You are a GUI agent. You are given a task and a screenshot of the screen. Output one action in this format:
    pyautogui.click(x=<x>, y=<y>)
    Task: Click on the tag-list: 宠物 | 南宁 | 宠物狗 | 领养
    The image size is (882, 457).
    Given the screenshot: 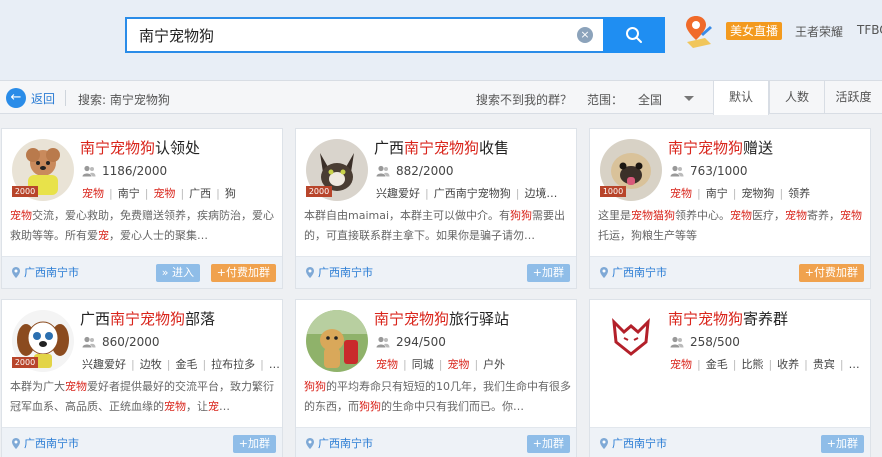 What is the action you would take?
    pyautogui.click(x=769, y=193)
    